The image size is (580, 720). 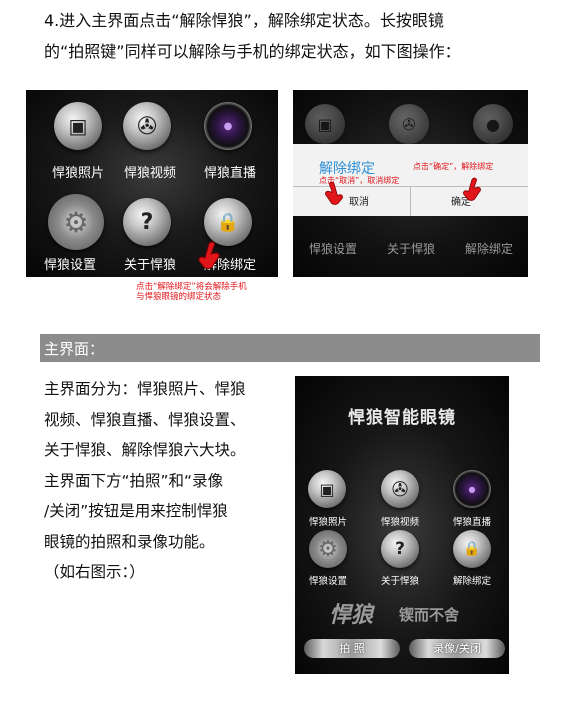 I want to click on unbind-dialog: 解除绑定 点击“确定”，解除绑定 点击“取消”，取消绑定 取消 确定, so click(x=410, y=180).